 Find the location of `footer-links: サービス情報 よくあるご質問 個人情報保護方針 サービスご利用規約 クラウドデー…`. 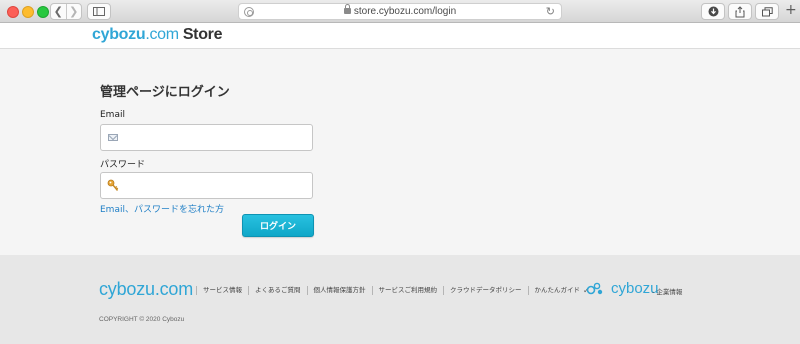

footer-links: サービス情報 よくあるご質問 個人情報保護方針 サービスご利用規約 クラウドデー… is located at coordinates (393, 290).